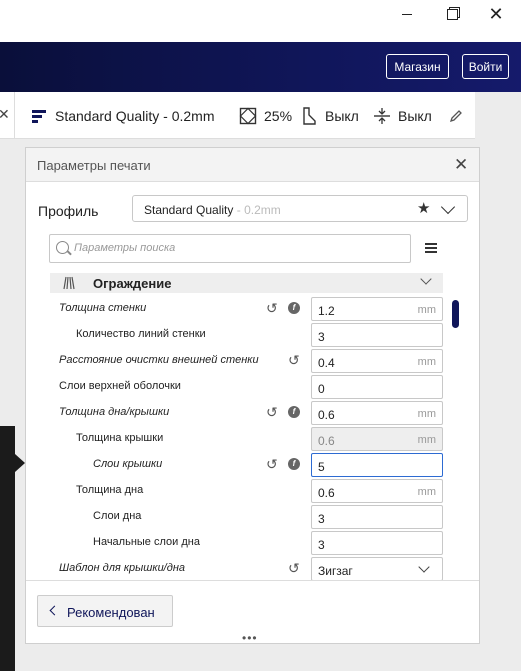 This screenshot has width=521, height=671. I want to click on window-titlebar: ✕, so click(260, 21).